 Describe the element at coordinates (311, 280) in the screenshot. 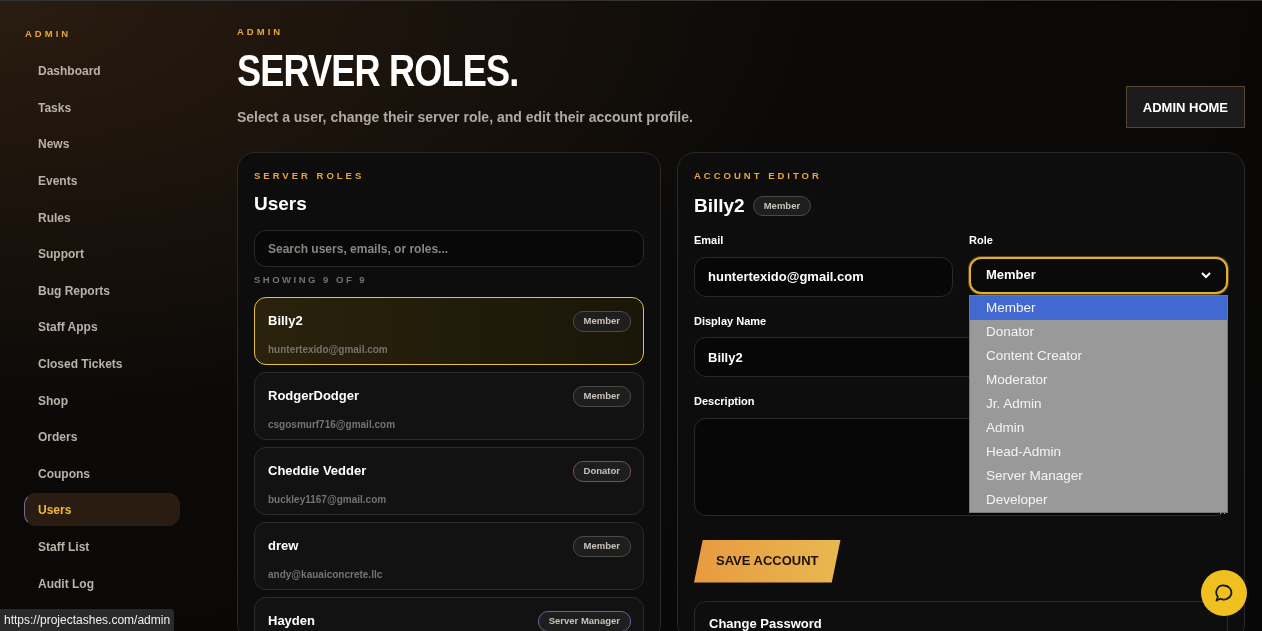

I see `user-count: SHOWING 9 OF 9` at that location.